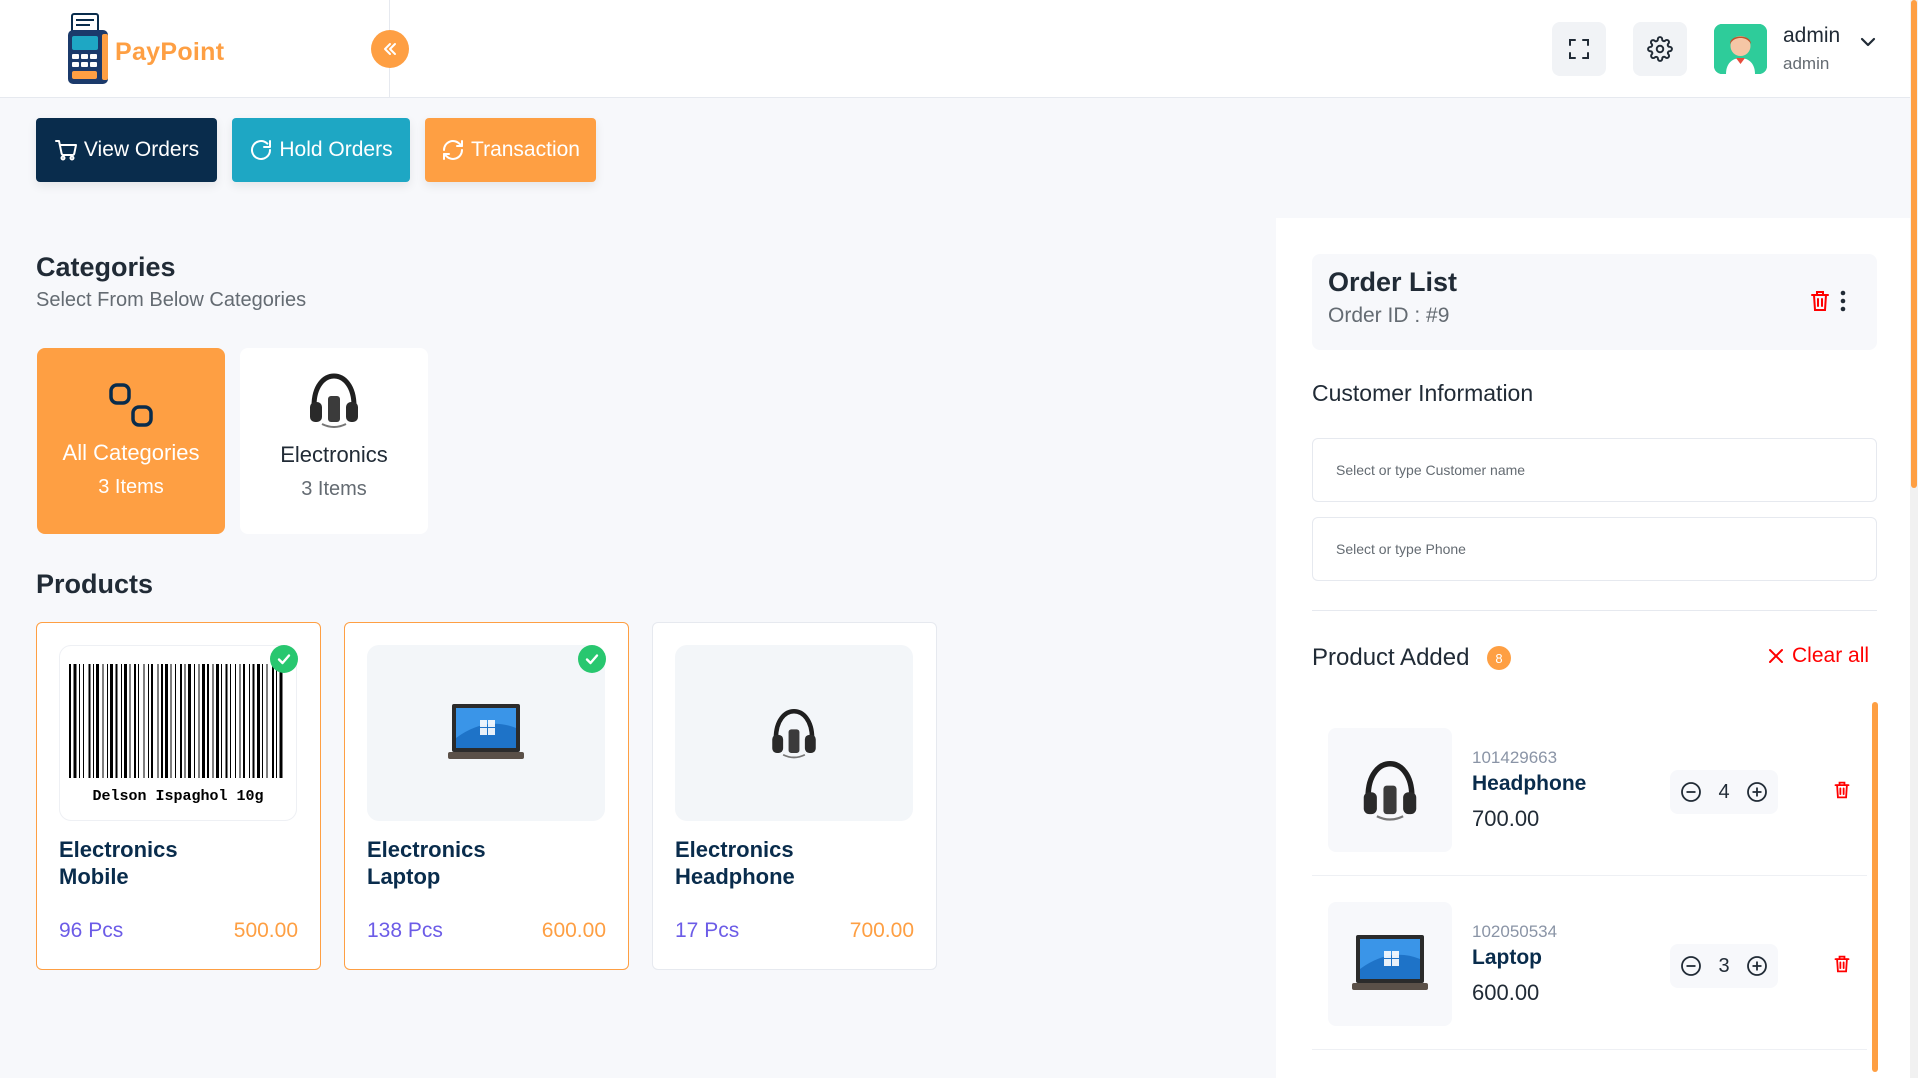 This screenshot has width=1918, height=1078. I want to click on customer-name-field, so click(1594, 470).